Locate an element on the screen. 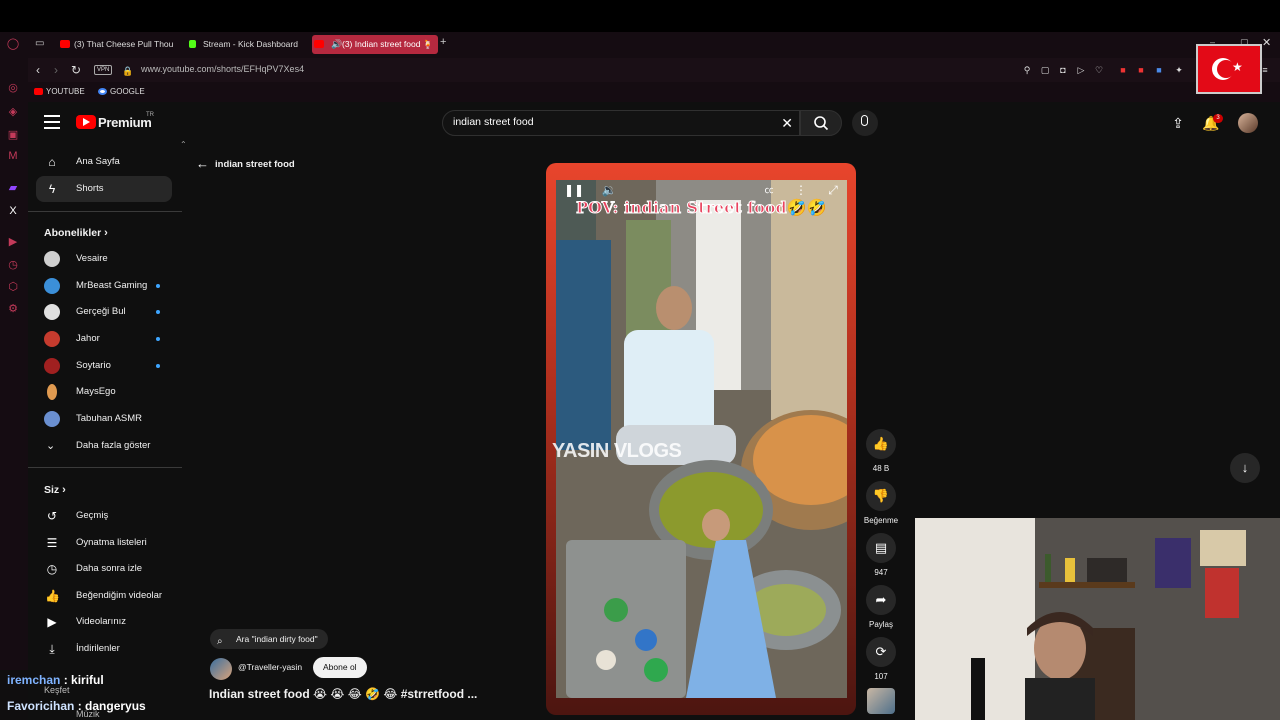 This screenshot has width=1280, height=720. shorts-icon: ϟ is located at coordinates (52, 189).